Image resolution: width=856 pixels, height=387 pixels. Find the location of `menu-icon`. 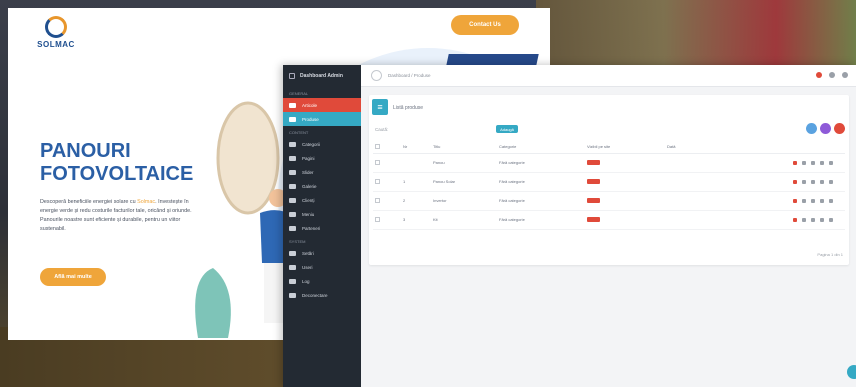

menu-icon is located at coordinates (292, 214).